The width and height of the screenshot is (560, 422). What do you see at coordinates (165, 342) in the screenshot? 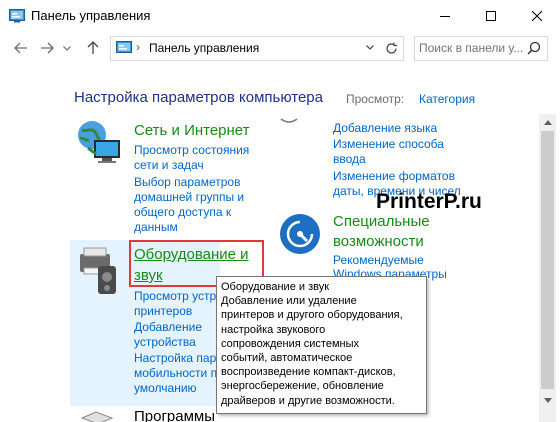
I see `link-add-device-cont: устройства` at bounding box center [165, 342].